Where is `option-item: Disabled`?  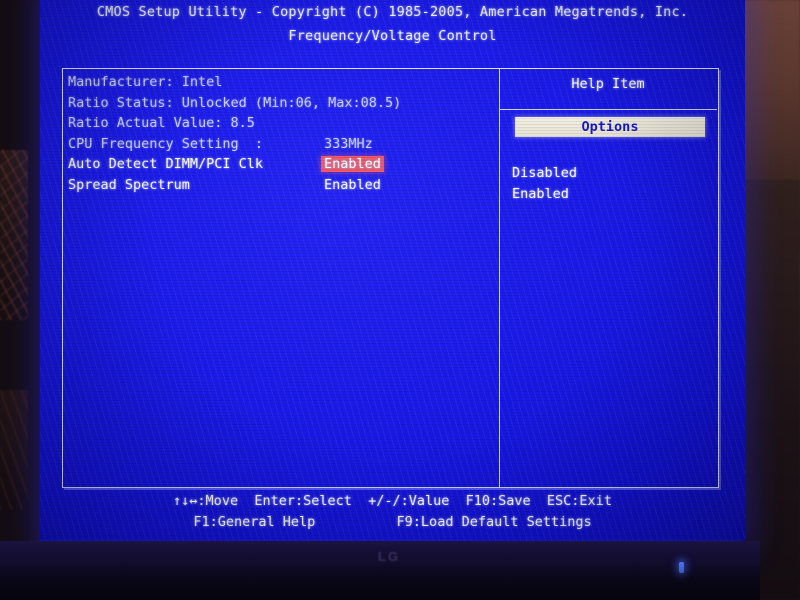
option-item: Disabled is located at coordinates (612, 173).